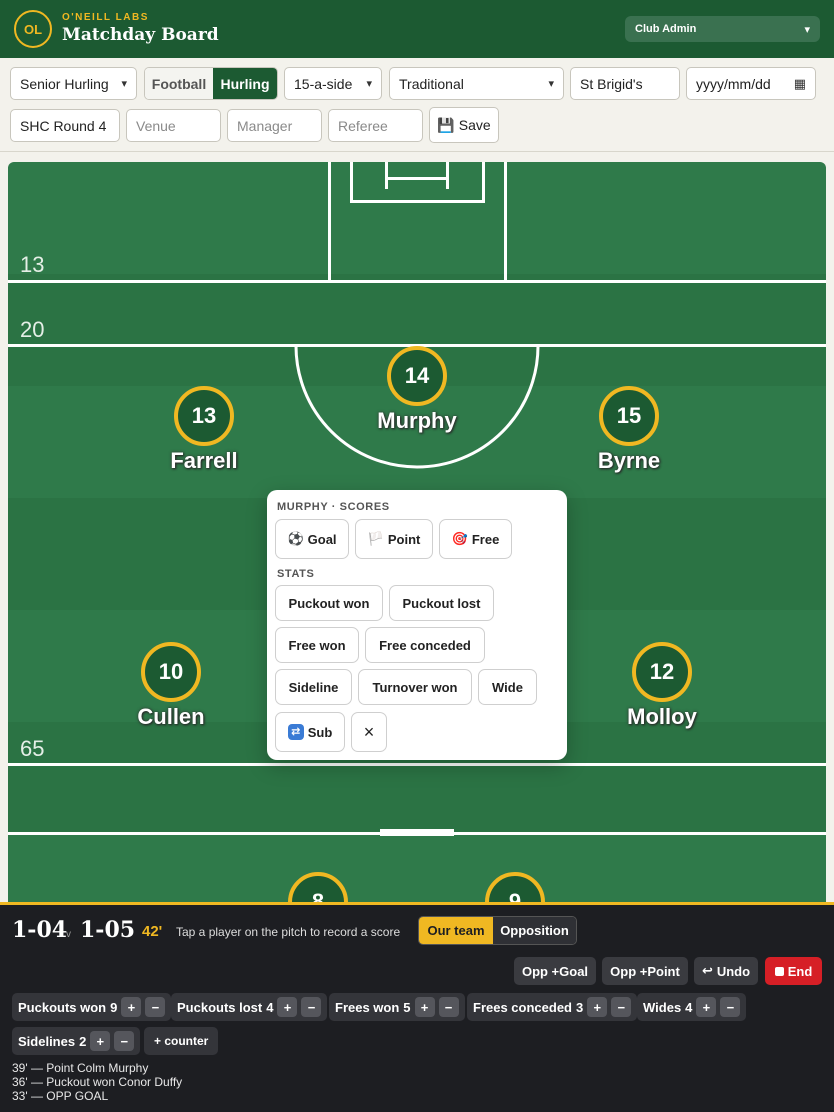  What do you see at coordinates (417, 420) in the screenshot?
I see `player-name: Murphy` at bounding box center [417, 420].